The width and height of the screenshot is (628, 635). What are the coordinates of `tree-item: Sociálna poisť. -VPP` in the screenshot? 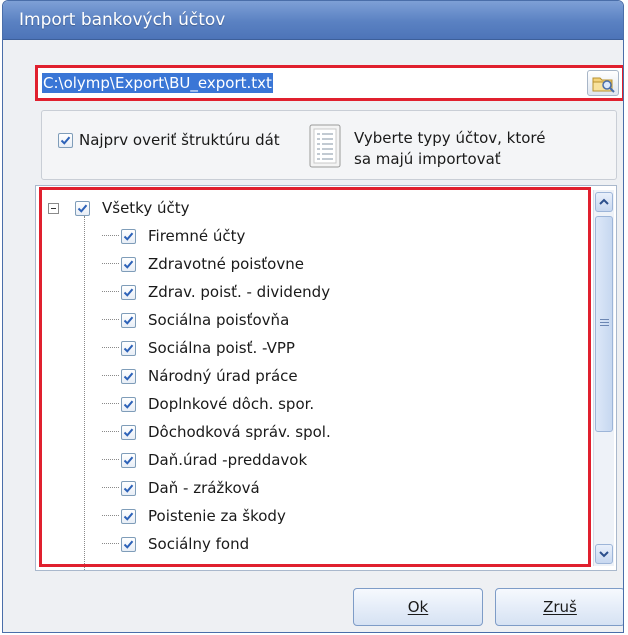 It's located at (198, 348).